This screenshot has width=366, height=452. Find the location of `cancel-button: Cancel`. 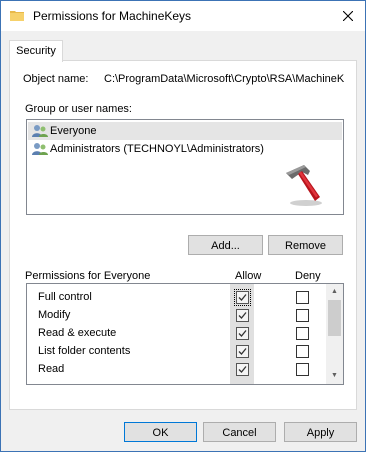

cancel-button: Cancel is located at coordinates (239, 432).